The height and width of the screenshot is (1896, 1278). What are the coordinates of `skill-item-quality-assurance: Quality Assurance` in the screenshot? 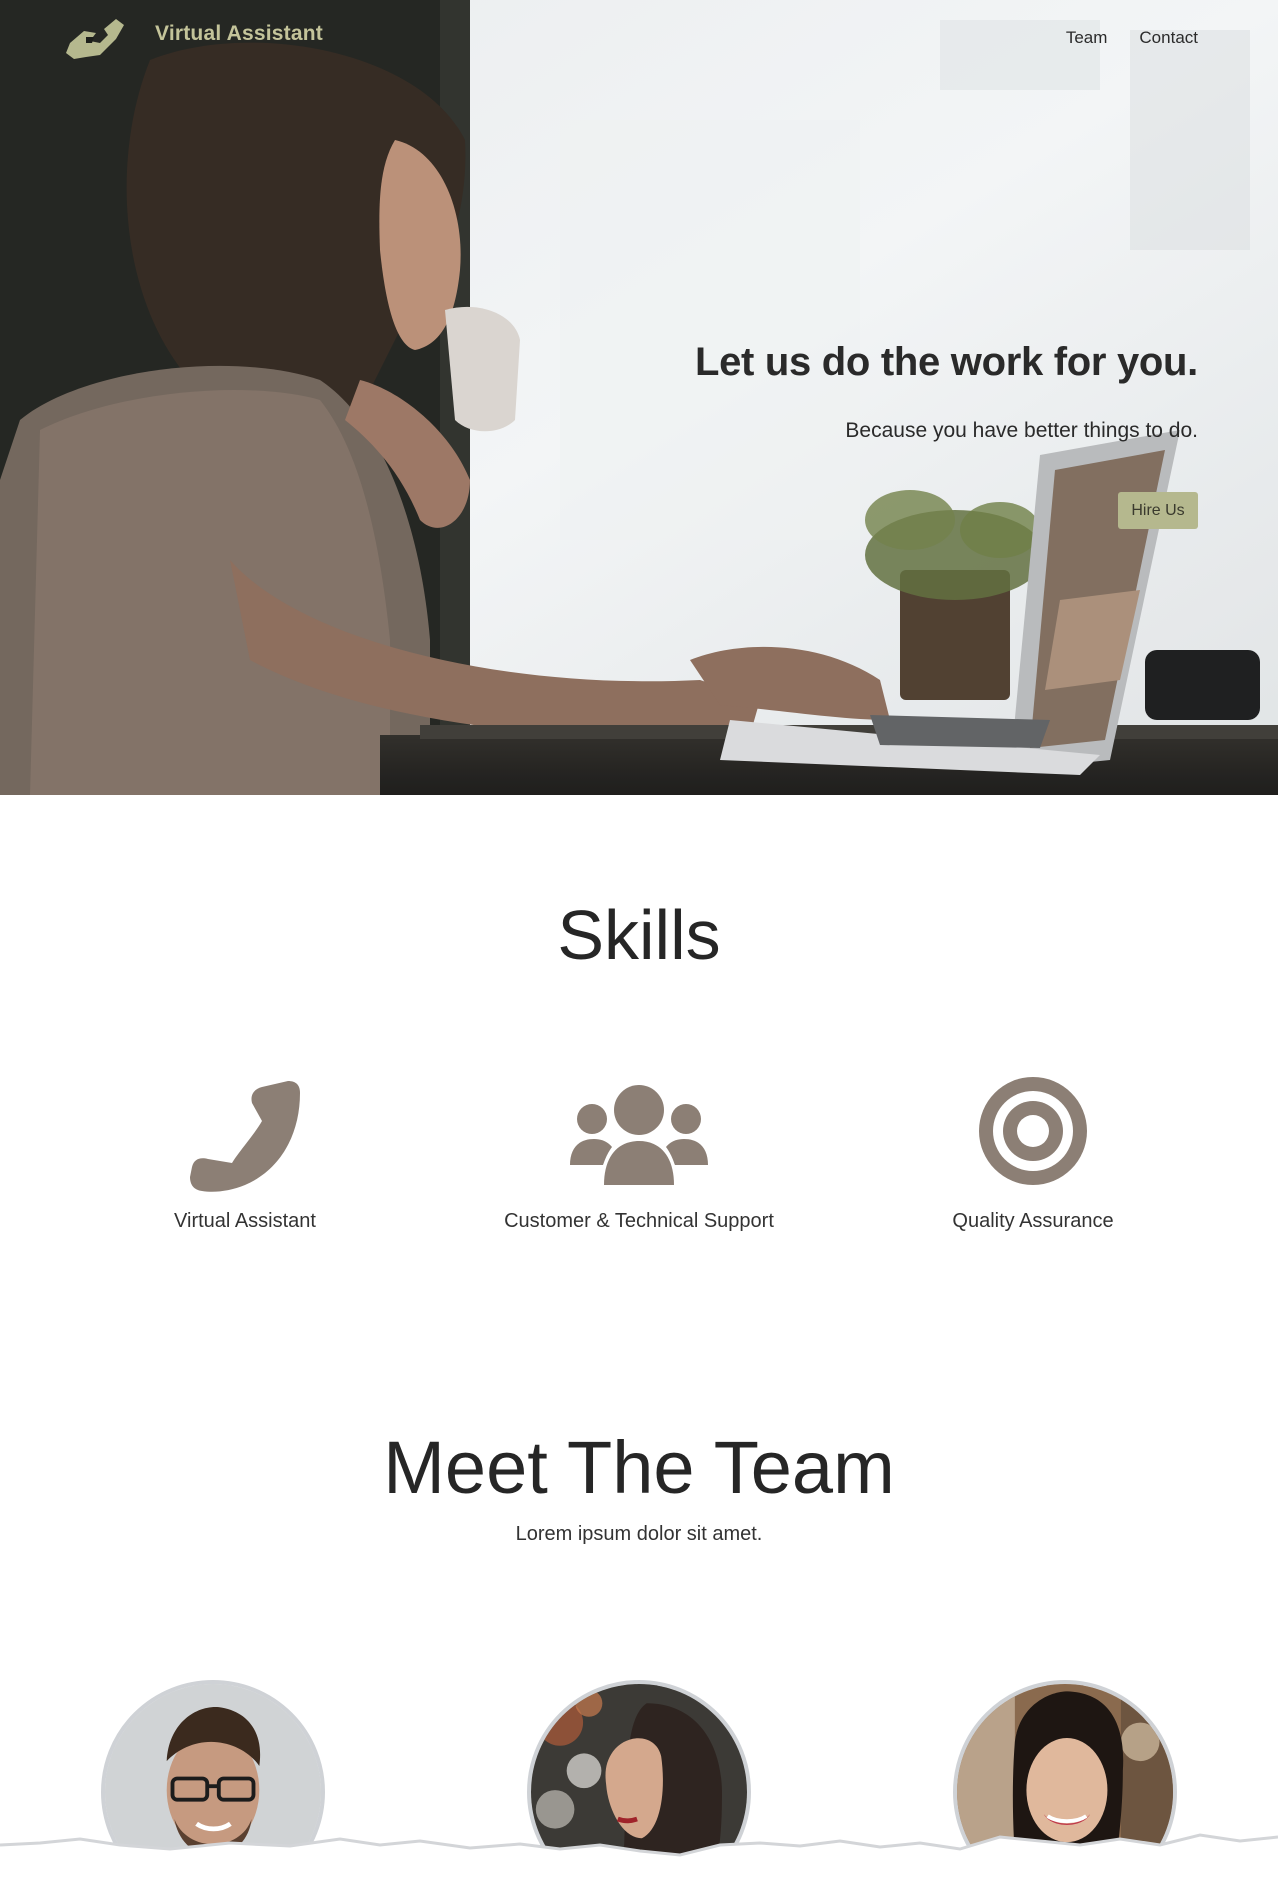 It's located at (1033, 1154).